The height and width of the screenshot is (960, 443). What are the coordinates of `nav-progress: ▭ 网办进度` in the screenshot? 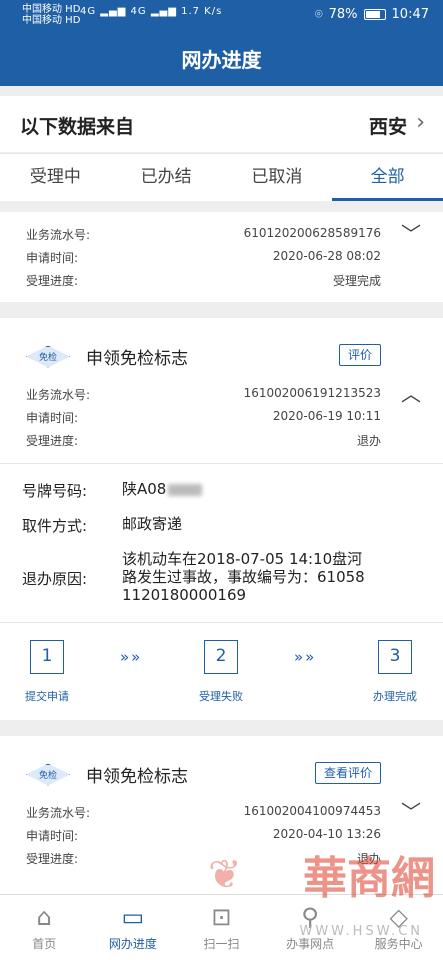 It's located at (133, 927).